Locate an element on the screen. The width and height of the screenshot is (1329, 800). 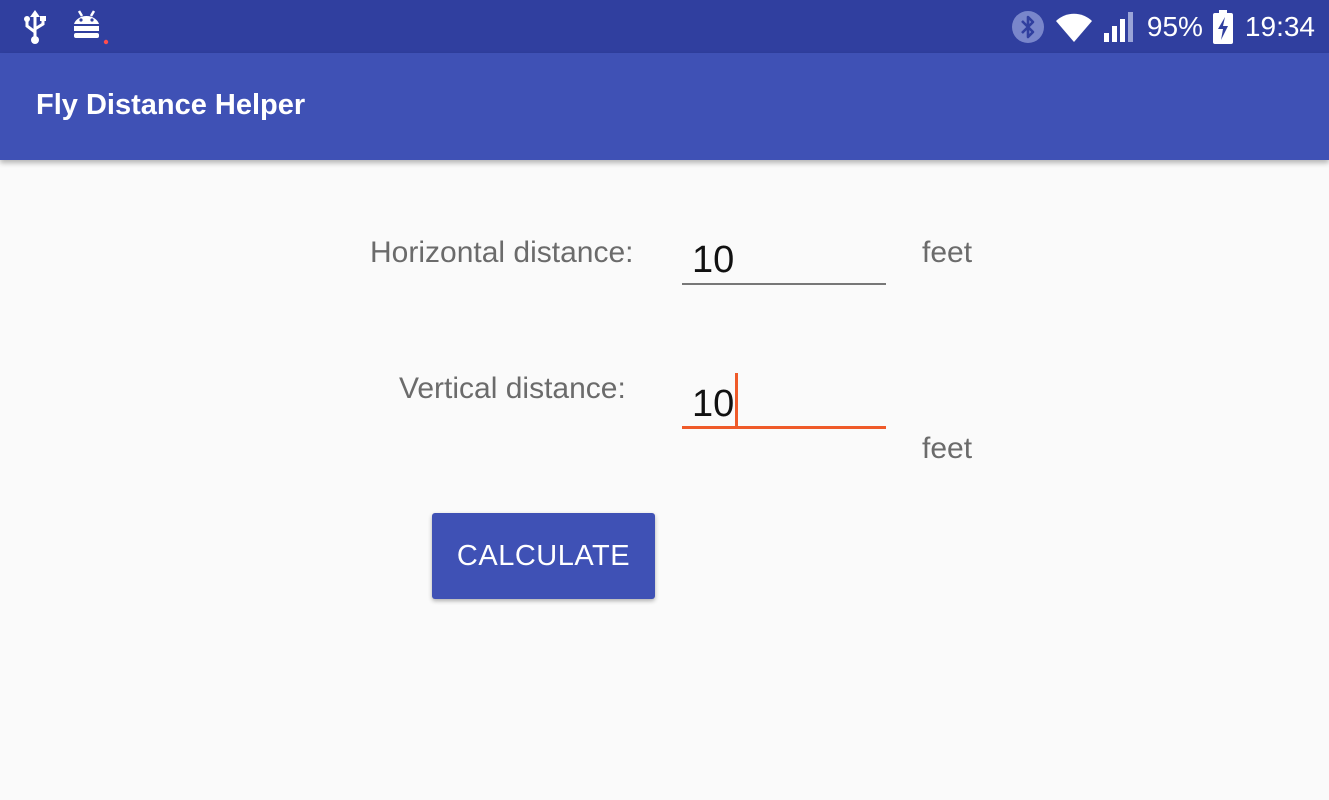
horizontal-distance-input: 10 is located at coordinates (784, 255).